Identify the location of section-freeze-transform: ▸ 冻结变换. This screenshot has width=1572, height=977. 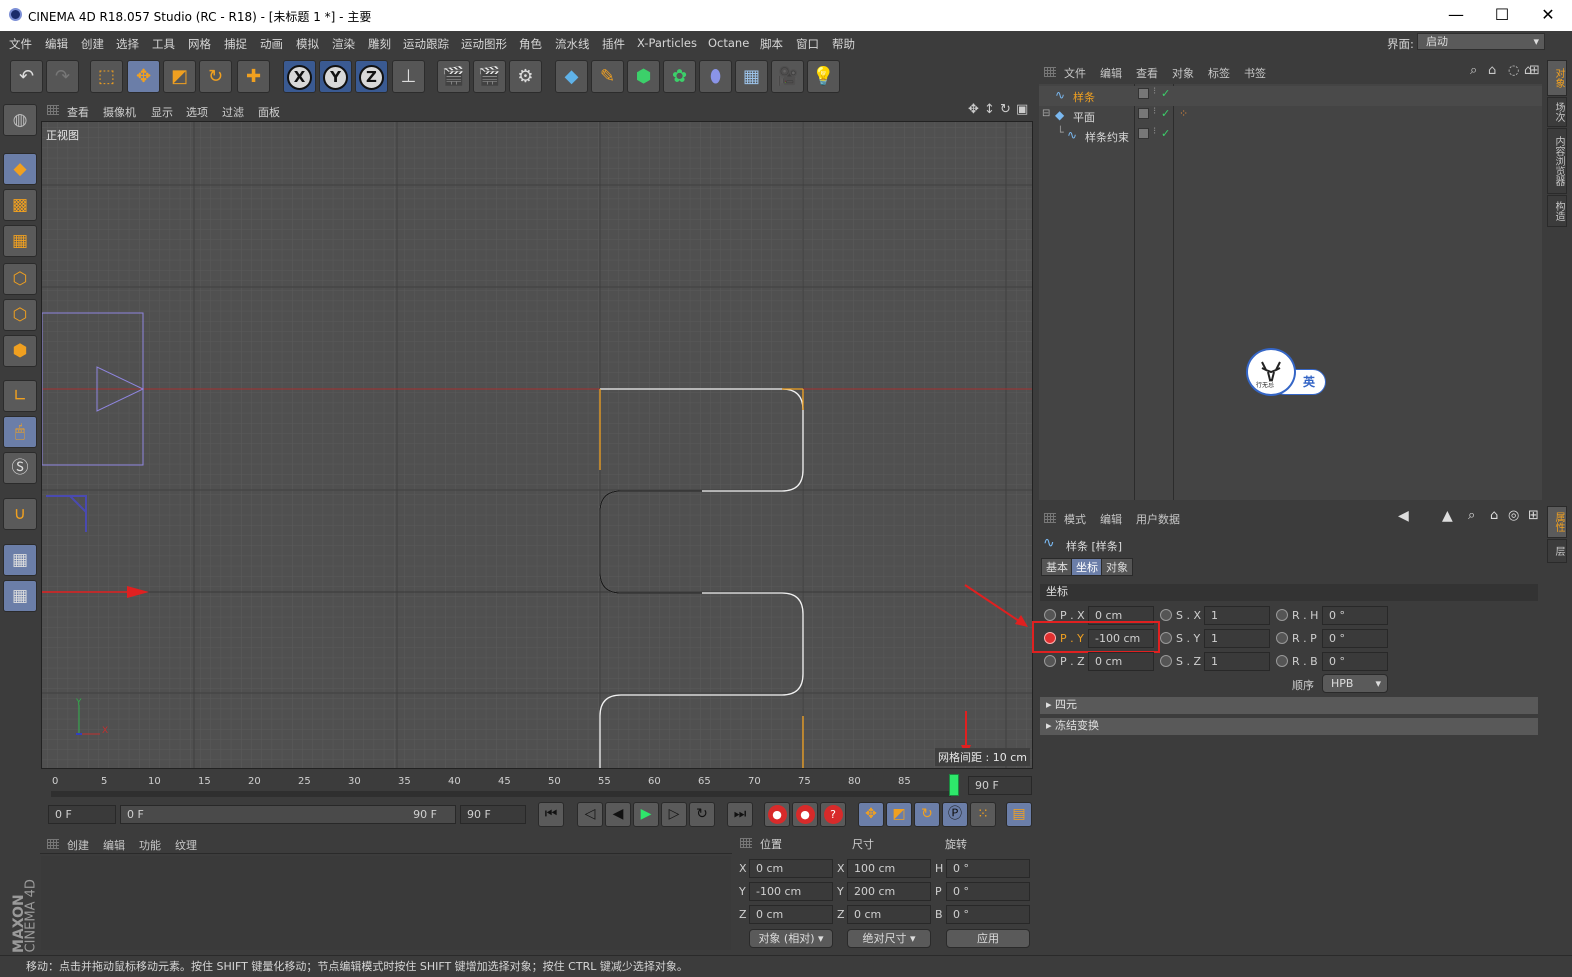
(1289, 726).